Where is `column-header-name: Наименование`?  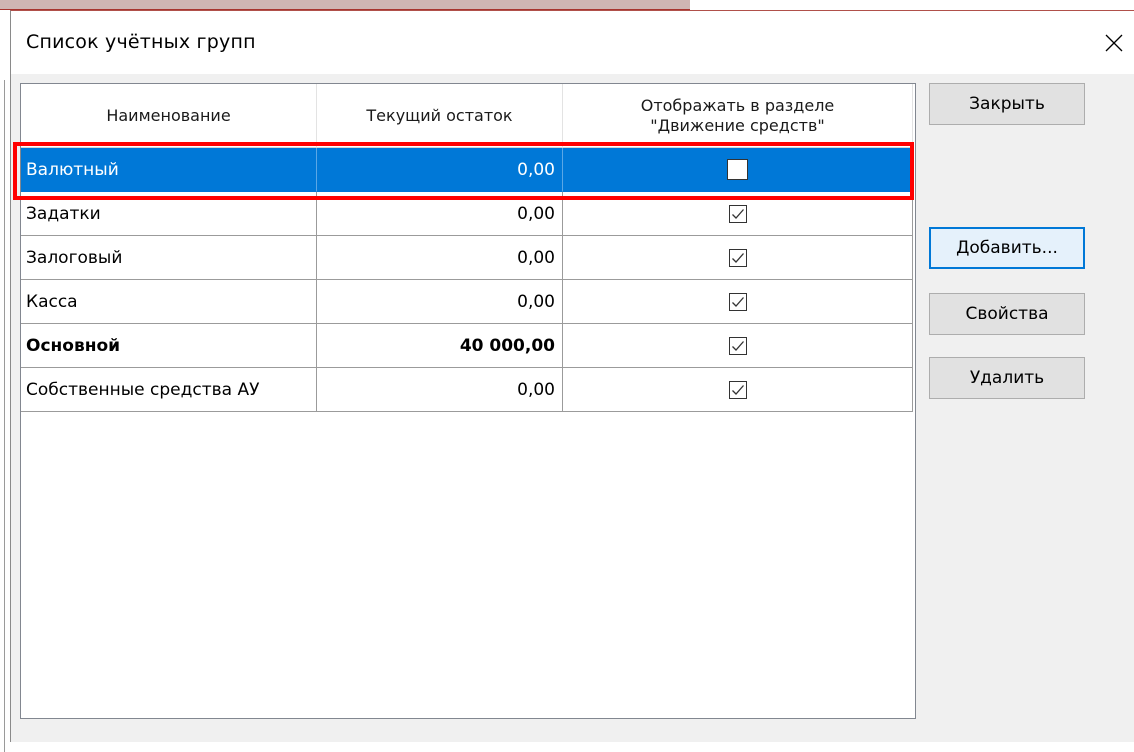
column-header-name: Наименование is located at coordinates (169, 116).